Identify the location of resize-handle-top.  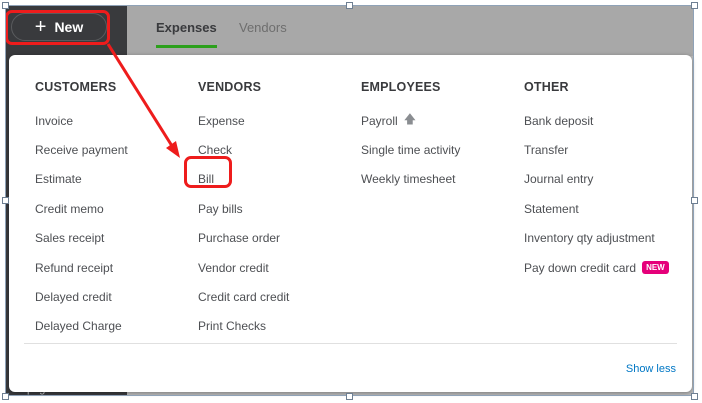
(349, 5).